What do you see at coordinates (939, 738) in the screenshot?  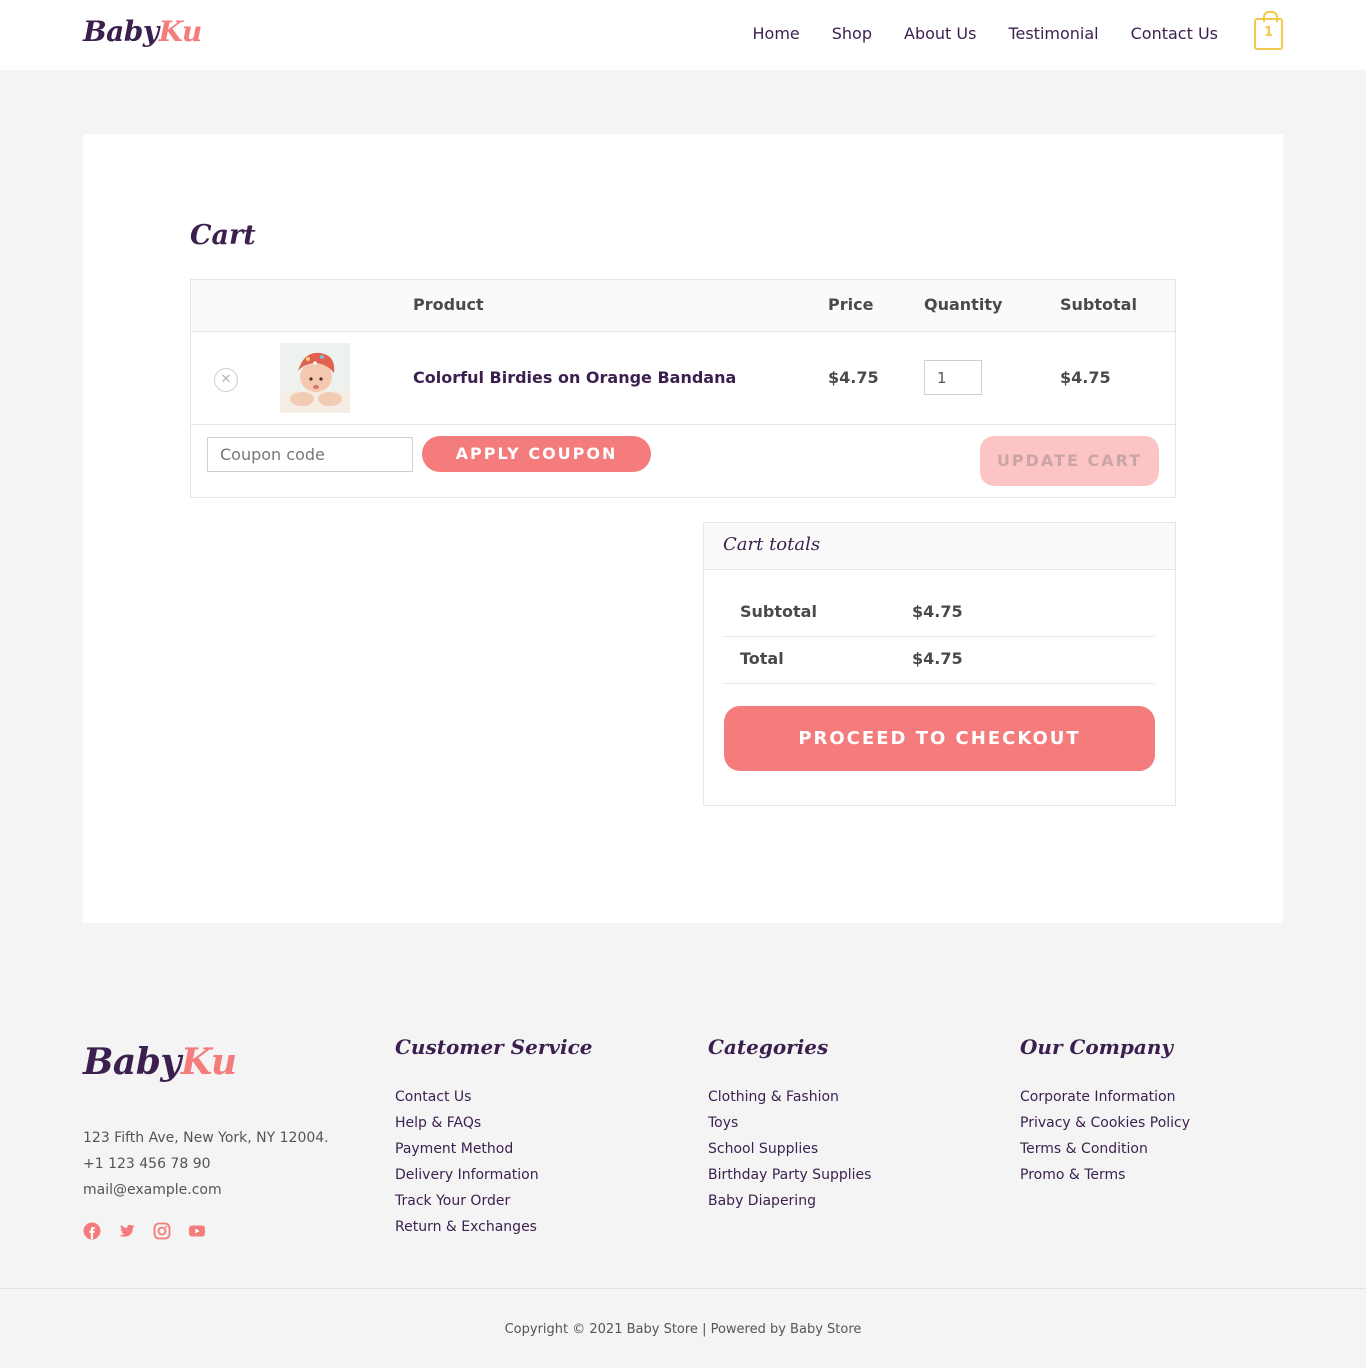 I see `proceed-to-checkout-button: PROCEED TO CHECKOUT` at bounding box center [939, 738].